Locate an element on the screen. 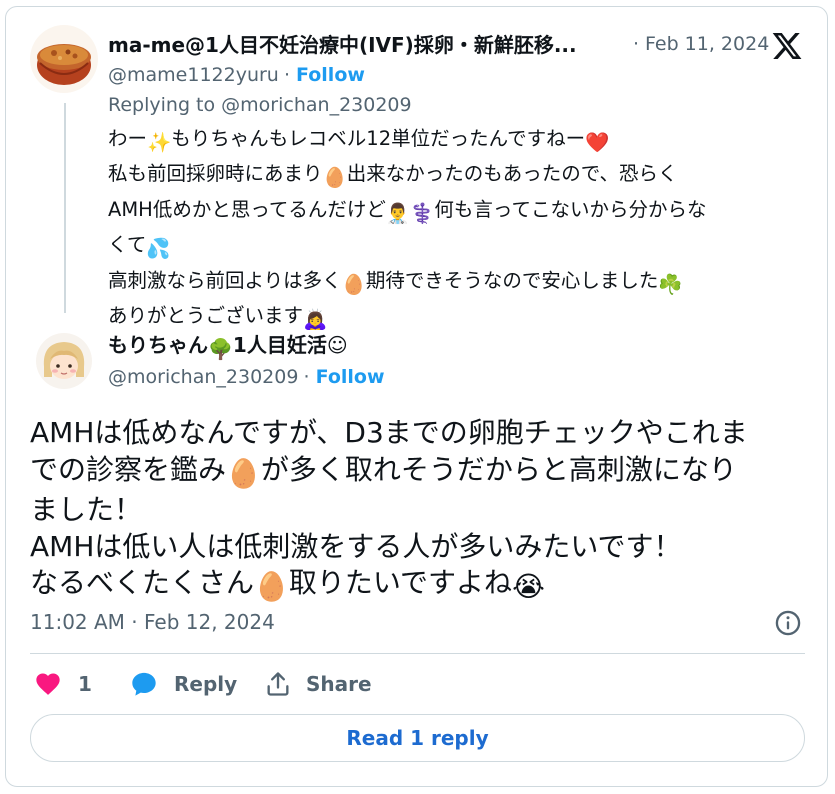 This screenshot has height=794, width=835. main-text-line: での診察を鑑み🥚が多く取れそうだからと高刺激になり is located at coordinates (425, 472).